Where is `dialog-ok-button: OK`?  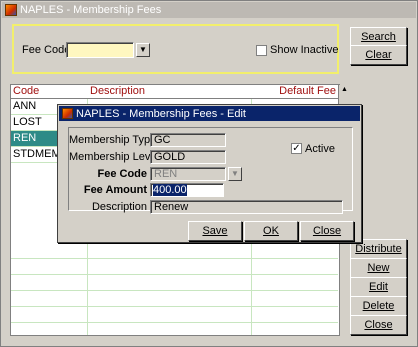 dialog-ok-button: OK is located at coordinates (271, 231).